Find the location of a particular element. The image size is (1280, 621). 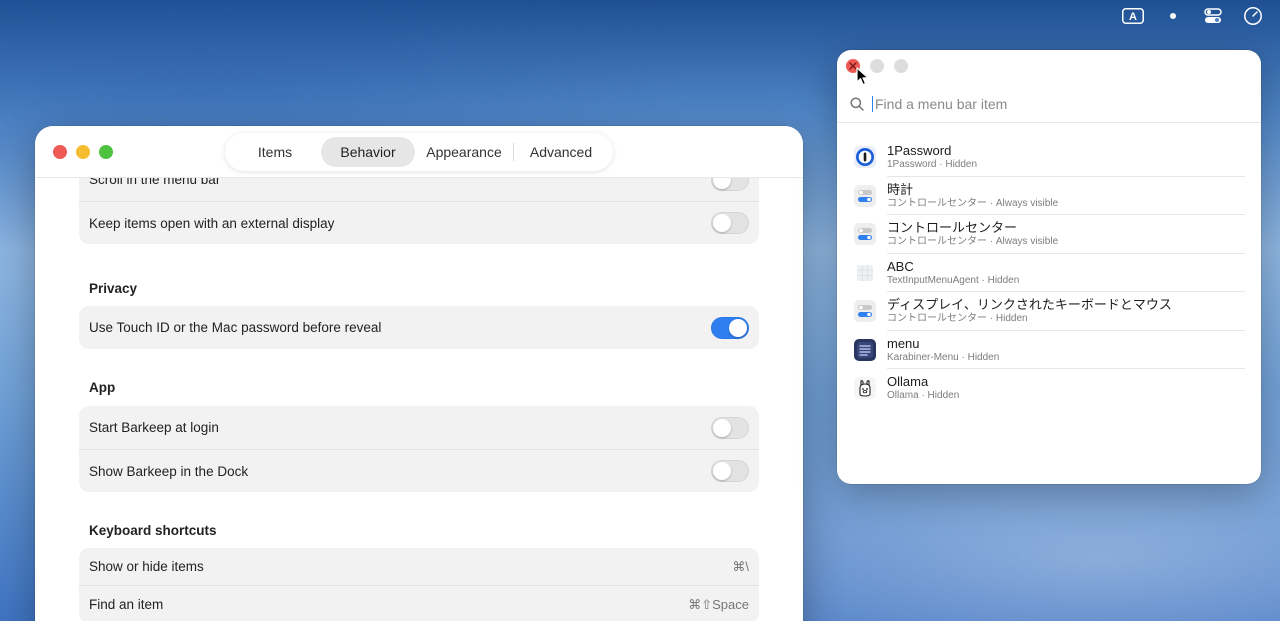

result-title: 1Password is located at coordinates (919, 151).